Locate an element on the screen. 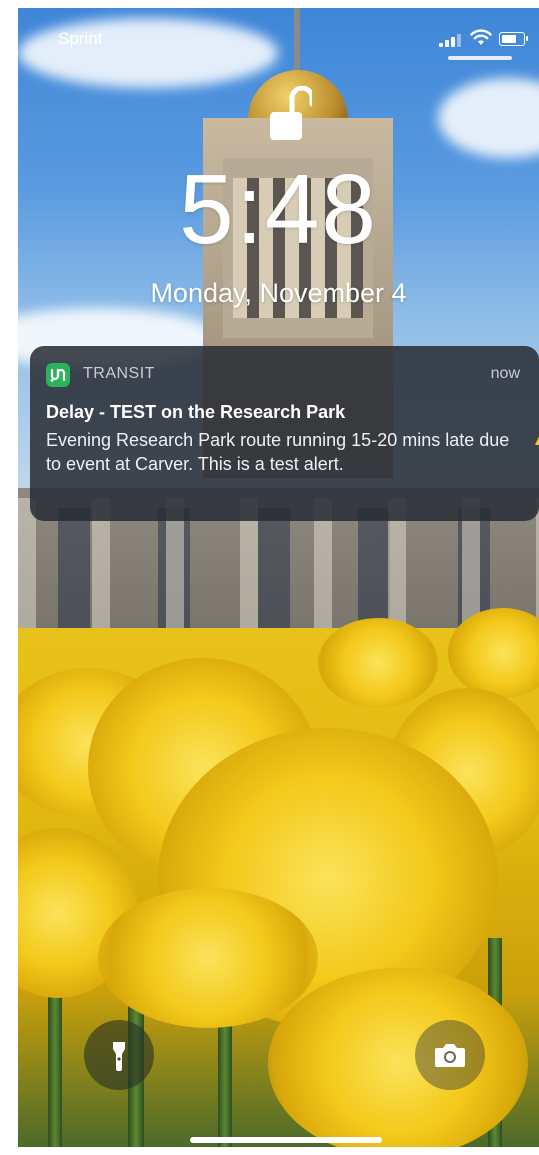 Image resolution: width=539 pixels, height=1155 pixels. wifi-icon is located at coordinates (481, 37).